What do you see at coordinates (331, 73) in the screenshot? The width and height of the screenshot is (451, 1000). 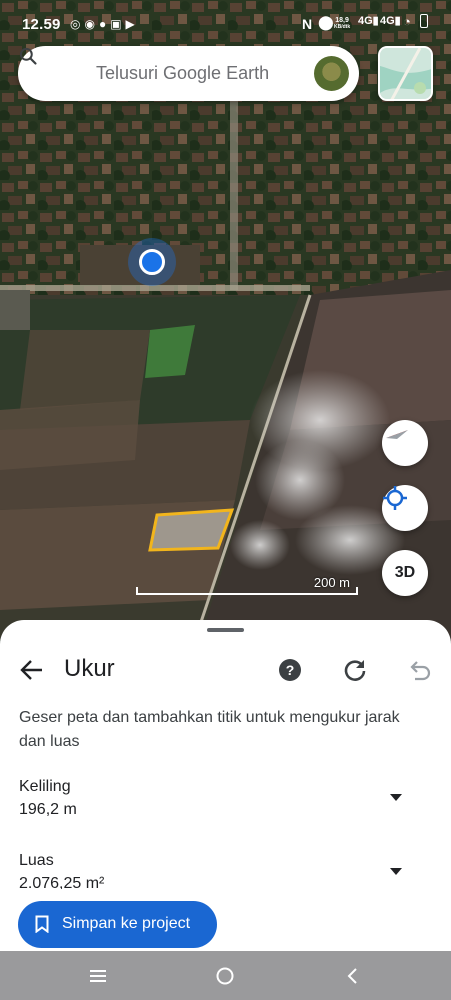 I see `account-avatar` at bounding box center [331, 73].